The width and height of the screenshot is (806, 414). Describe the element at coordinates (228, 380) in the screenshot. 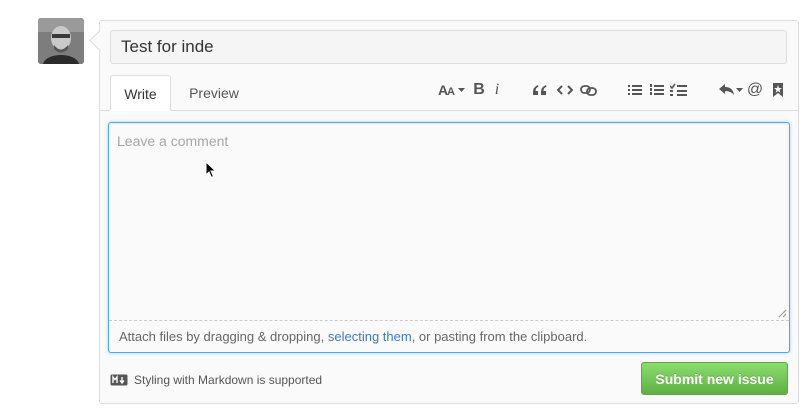

I see `markdown-note-label: Styling with Markdown is supported` at that location.